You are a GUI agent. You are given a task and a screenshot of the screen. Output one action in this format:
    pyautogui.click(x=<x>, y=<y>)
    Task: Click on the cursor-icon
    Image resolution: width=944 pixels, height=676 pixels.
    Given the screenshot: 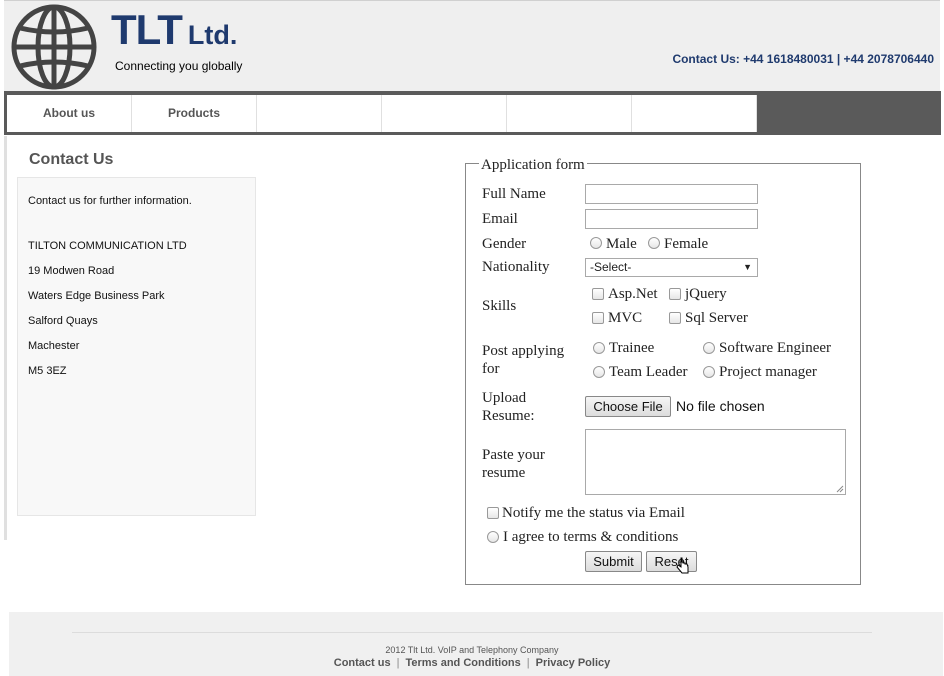 What is the action you would take?
    pyautogui.click(x=682, y=565)
    